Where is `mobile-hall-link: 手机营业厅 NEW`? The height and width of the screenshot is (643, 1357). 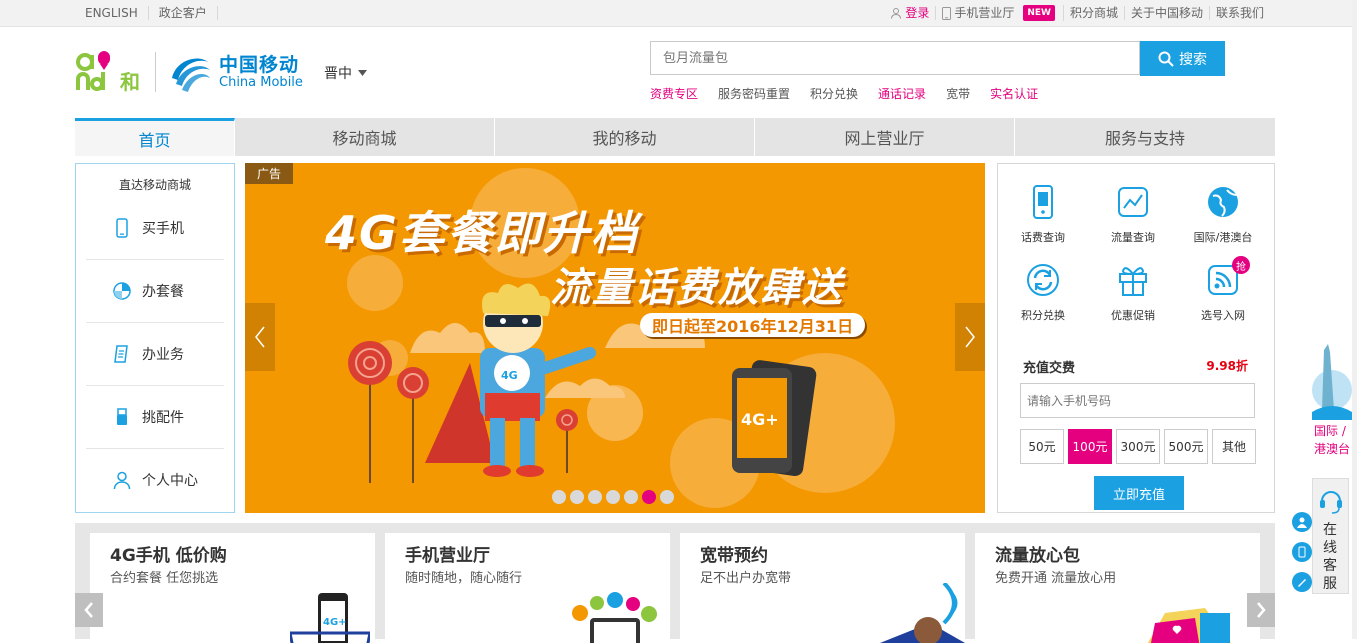
mobile-hall-link: 手机营业厅 NEW is located at coordinates (1000, 13).